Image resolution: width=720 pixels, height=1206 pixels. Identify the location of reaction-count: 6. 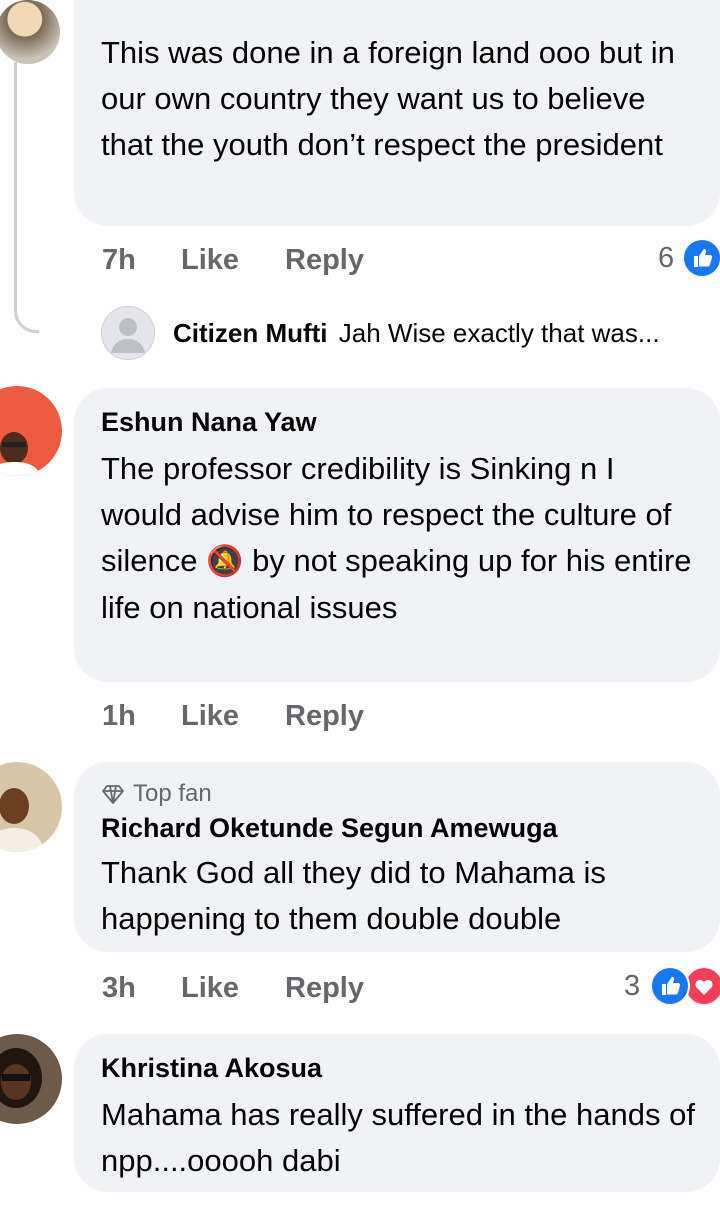
(666, 258).